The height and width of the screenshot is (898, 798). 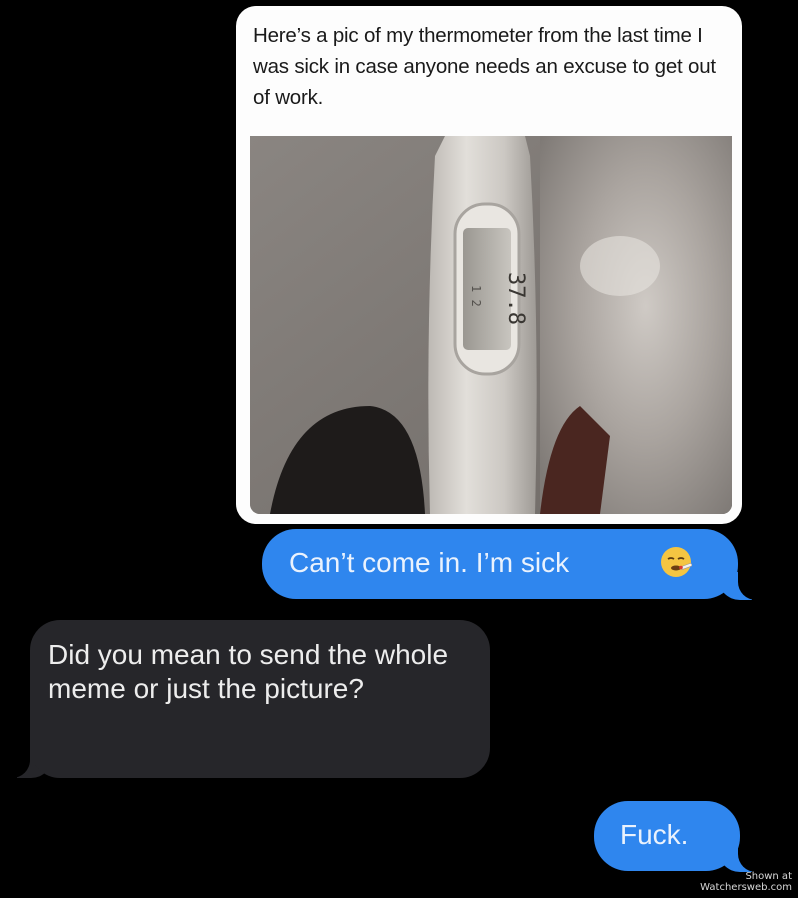 What do you see at coordinates (746, 887) in the screenshot?
I see `watermark-line-2: Watchersweb.com` at bounding box center [746, 887].